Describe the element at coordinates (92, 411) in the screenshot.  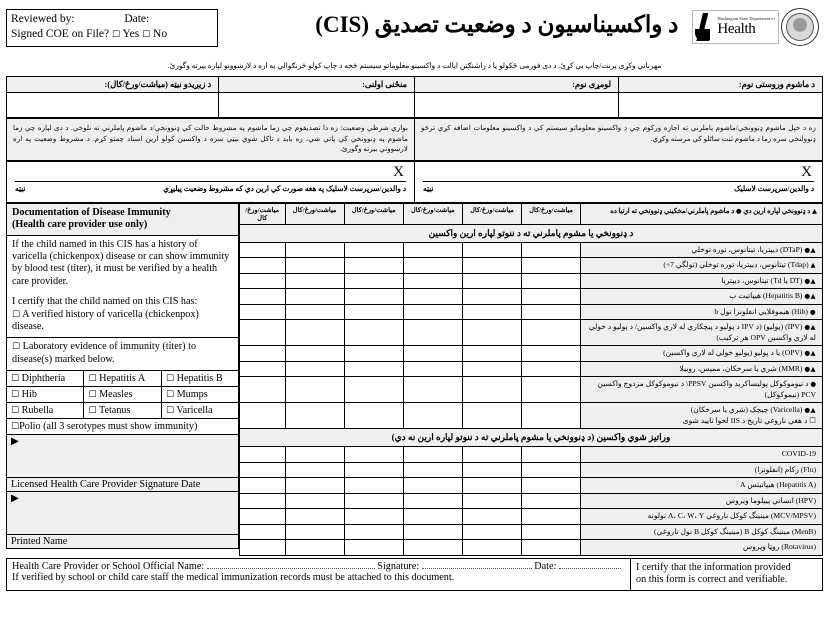
I see `tetanus-checkbox: ☐` at that location.